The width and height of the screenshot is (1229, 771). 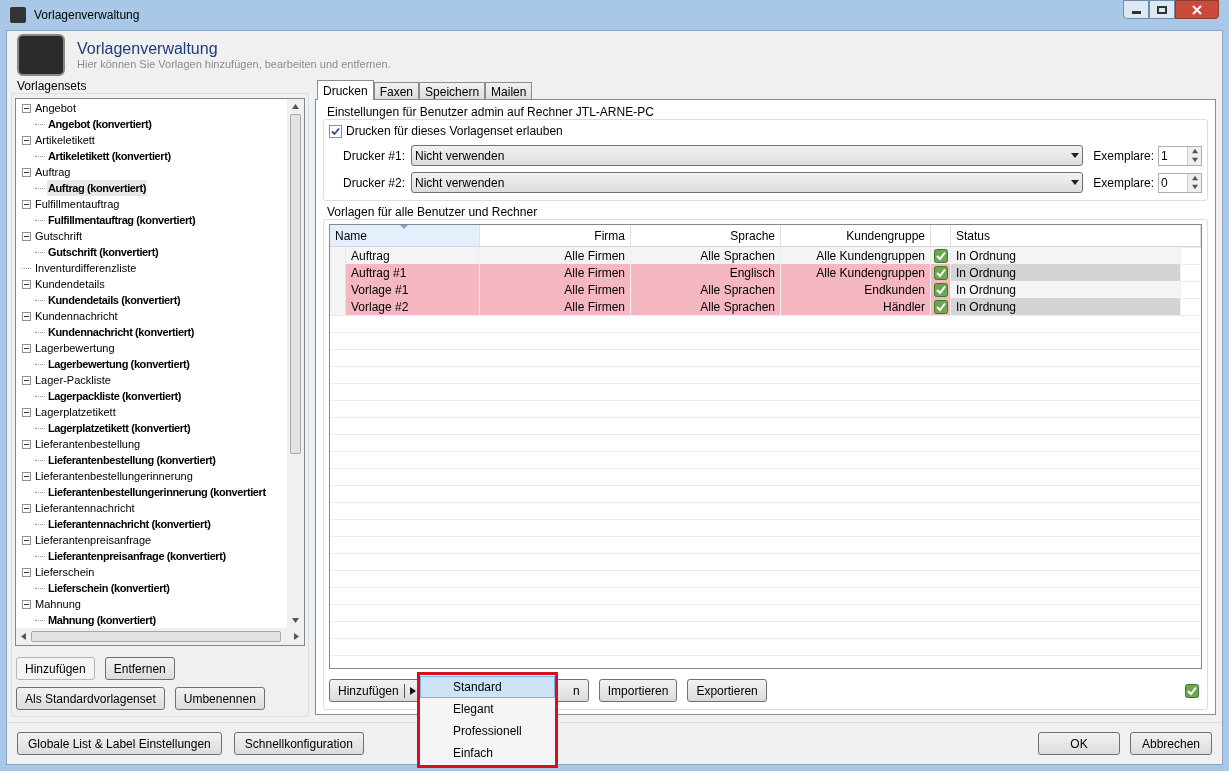 What do you see at coordinates (1197, 9) in the screenshot?
I see `close-button` at bounding box center [1197, 9].